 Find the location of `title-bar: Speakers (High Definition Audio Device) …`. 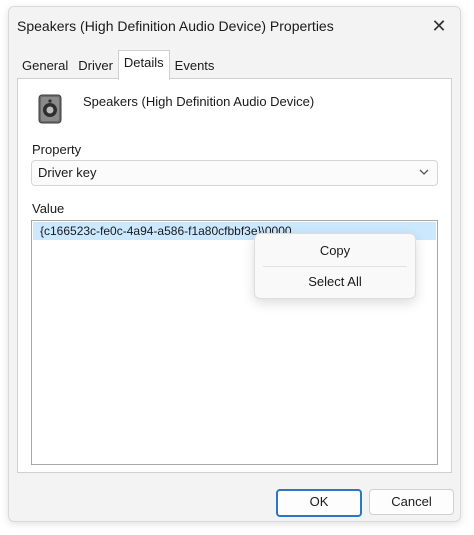

title-bar: Speakers (High Definition Audio Device) … is located at coordinates (234, 26).